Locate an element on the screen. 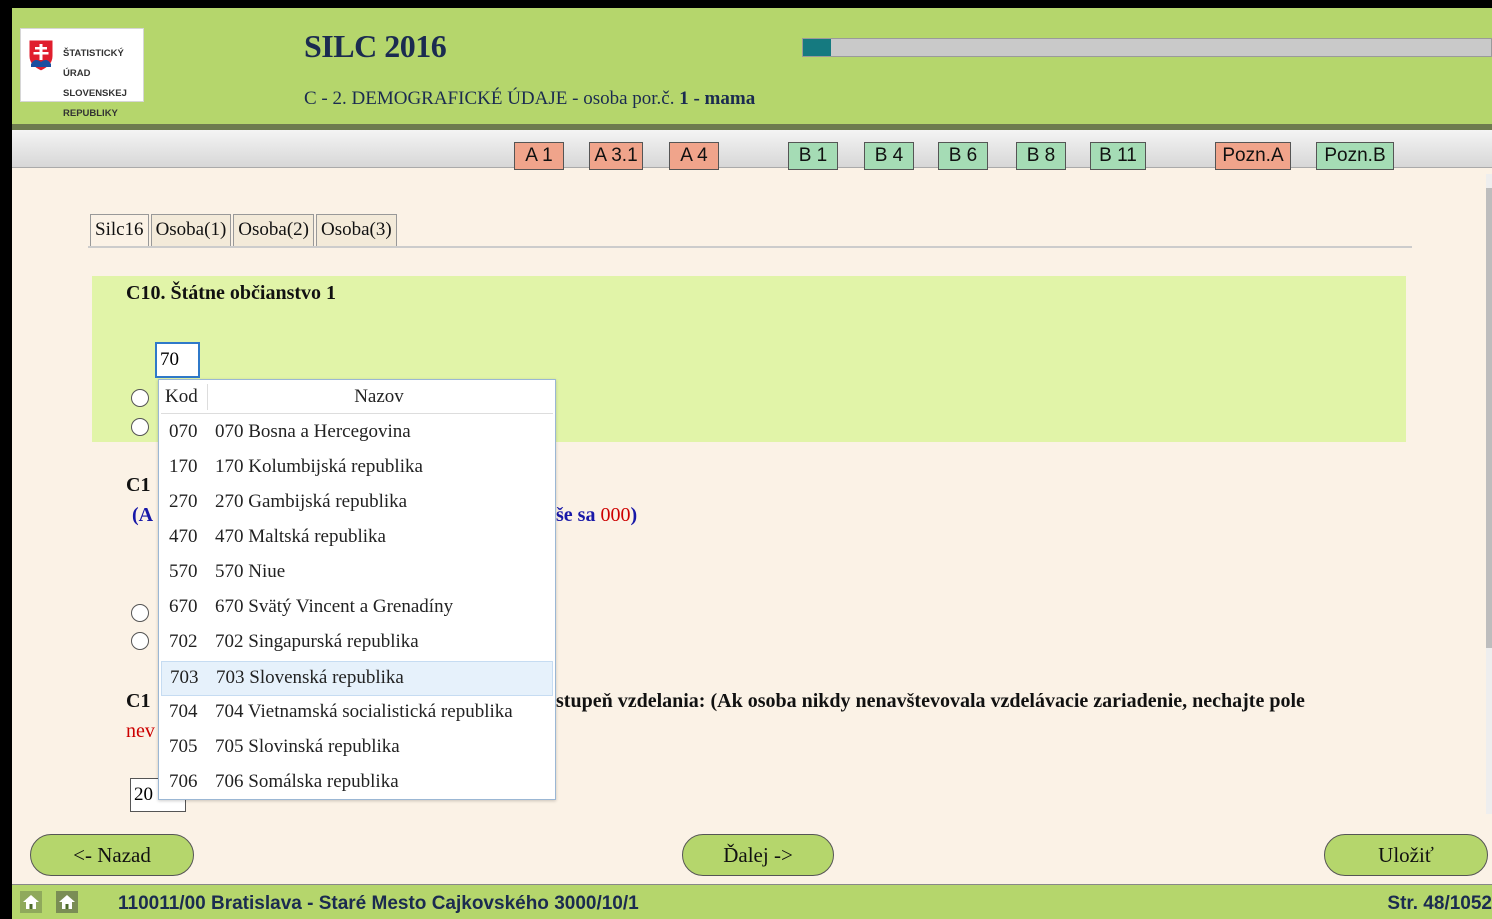 This screenshot has height=919, width=1492. dropdown-col-code: Kod is located at coordinates (181, 396).